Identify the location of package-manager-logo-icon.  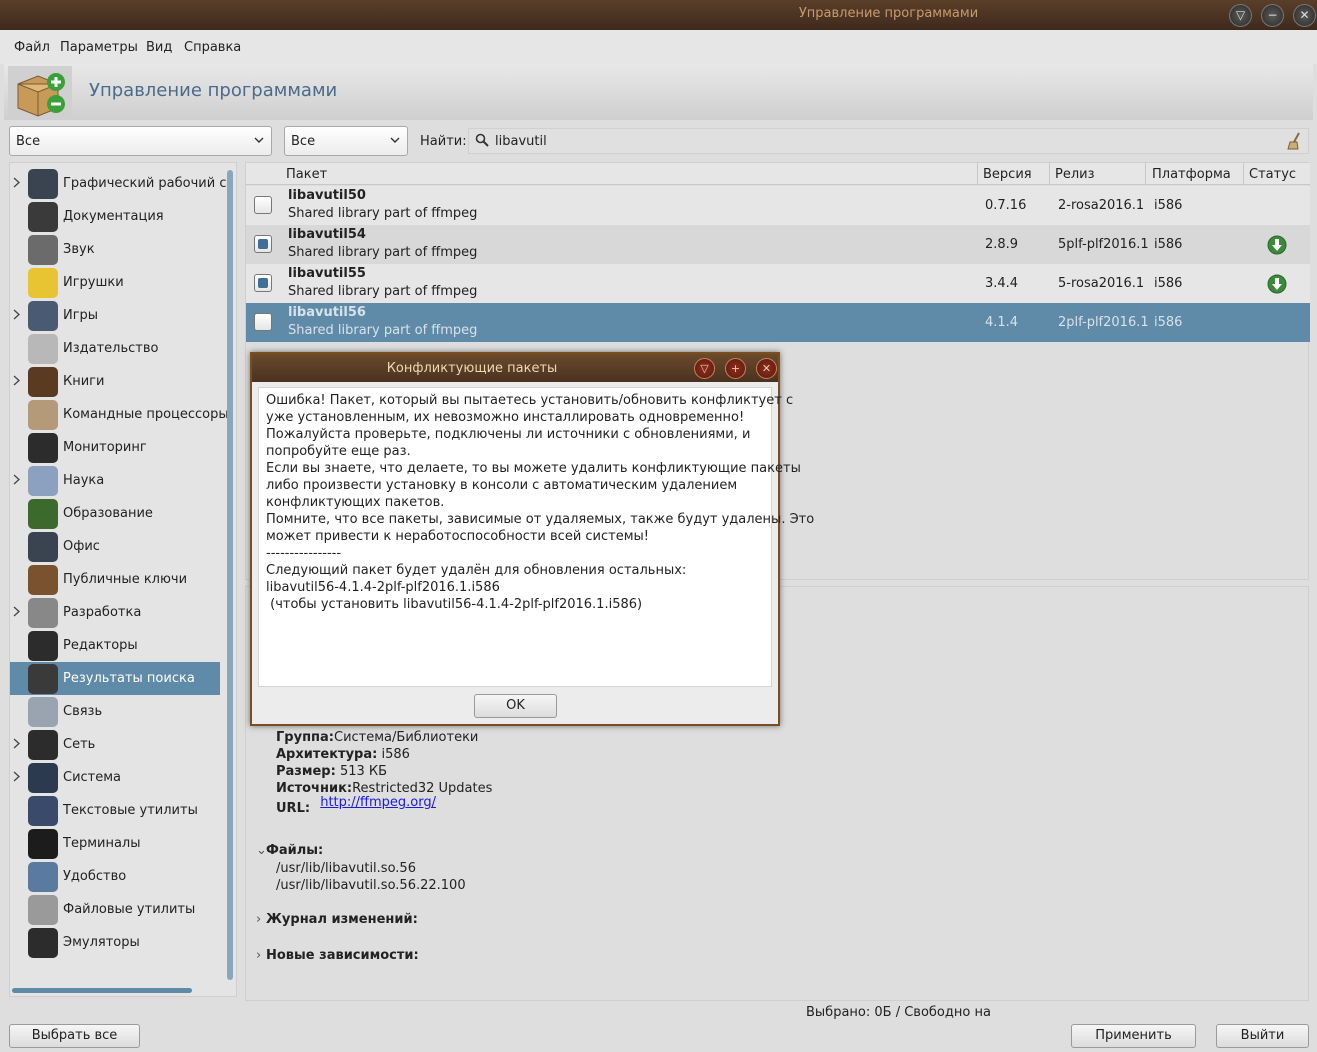
(40, 92).